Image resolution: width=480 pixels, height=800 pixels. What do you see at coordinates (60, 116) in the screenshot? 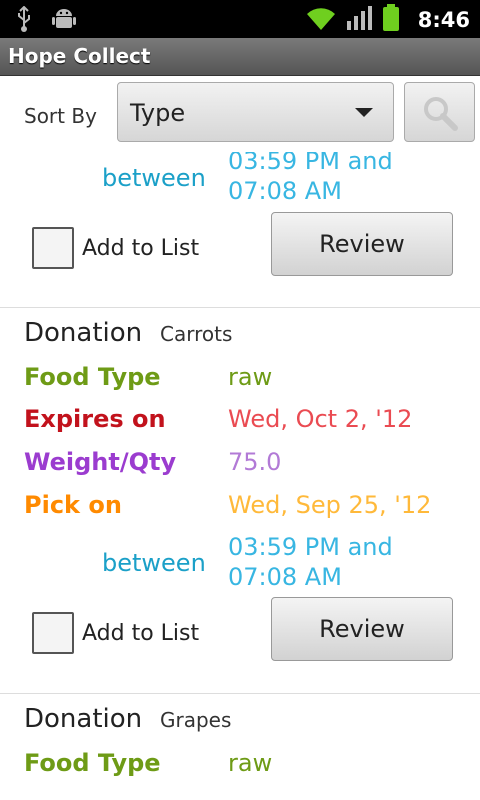
I see `sort-by-label: Sort By` at bounding box center [60, 116].